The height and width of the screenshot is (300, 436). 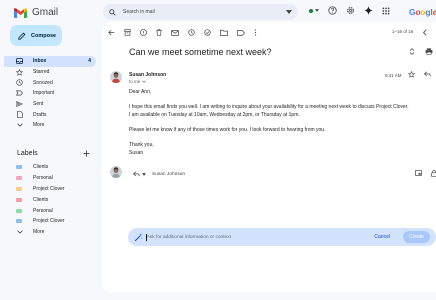 I want to click on label-name: More, so click(x=39, y=232).